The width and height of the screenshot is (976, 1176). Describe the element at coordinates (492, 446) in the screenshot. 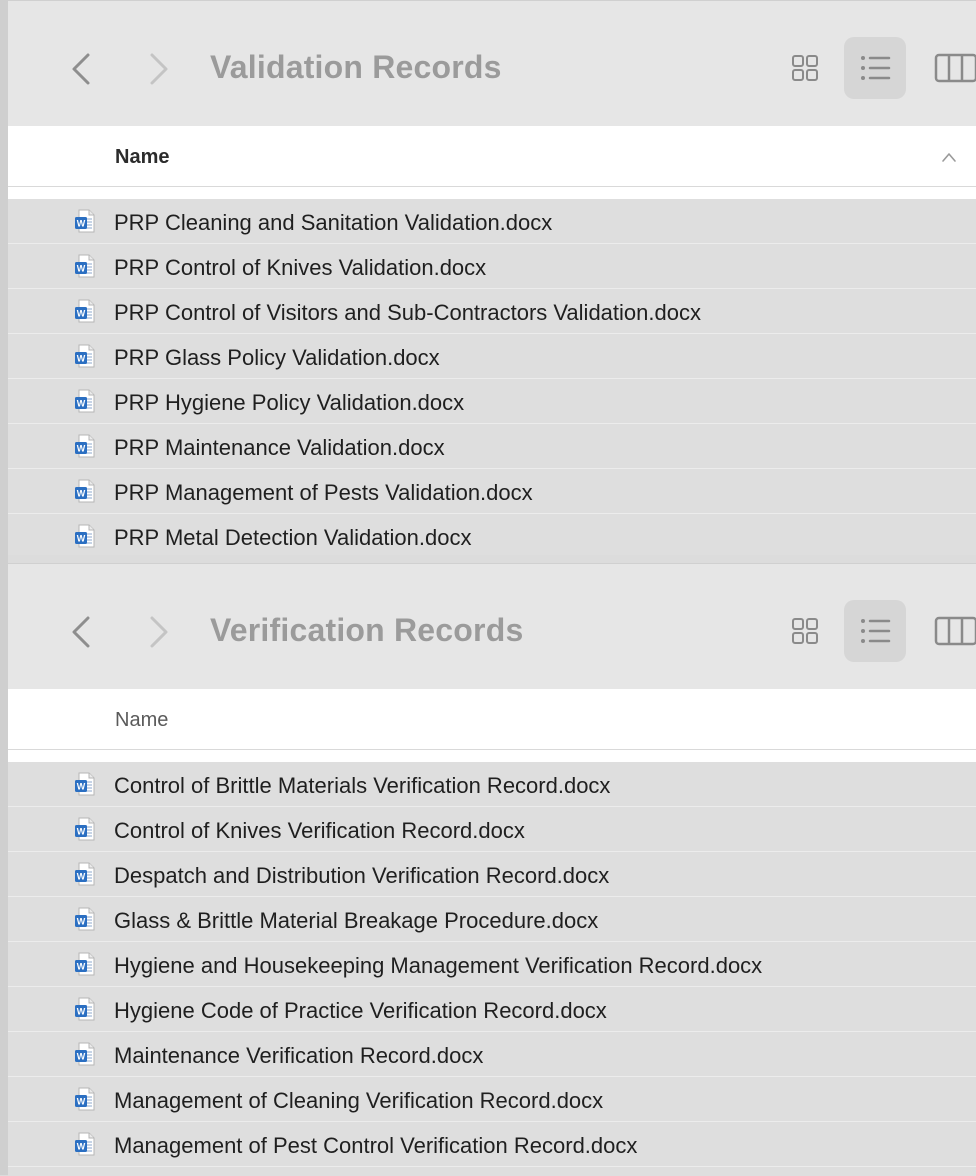

I see `file-row: W PRP Maintenance Validation.docx` at that location.